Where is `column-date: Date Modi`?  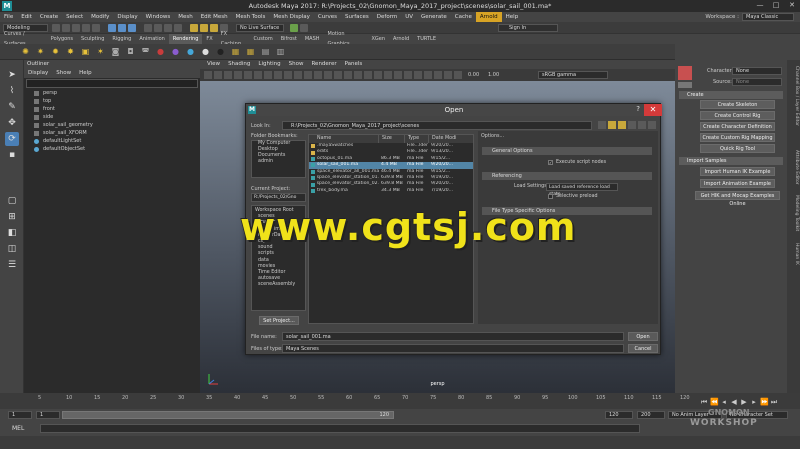
column-date: Date Modi is located at coordinates (451, 139).